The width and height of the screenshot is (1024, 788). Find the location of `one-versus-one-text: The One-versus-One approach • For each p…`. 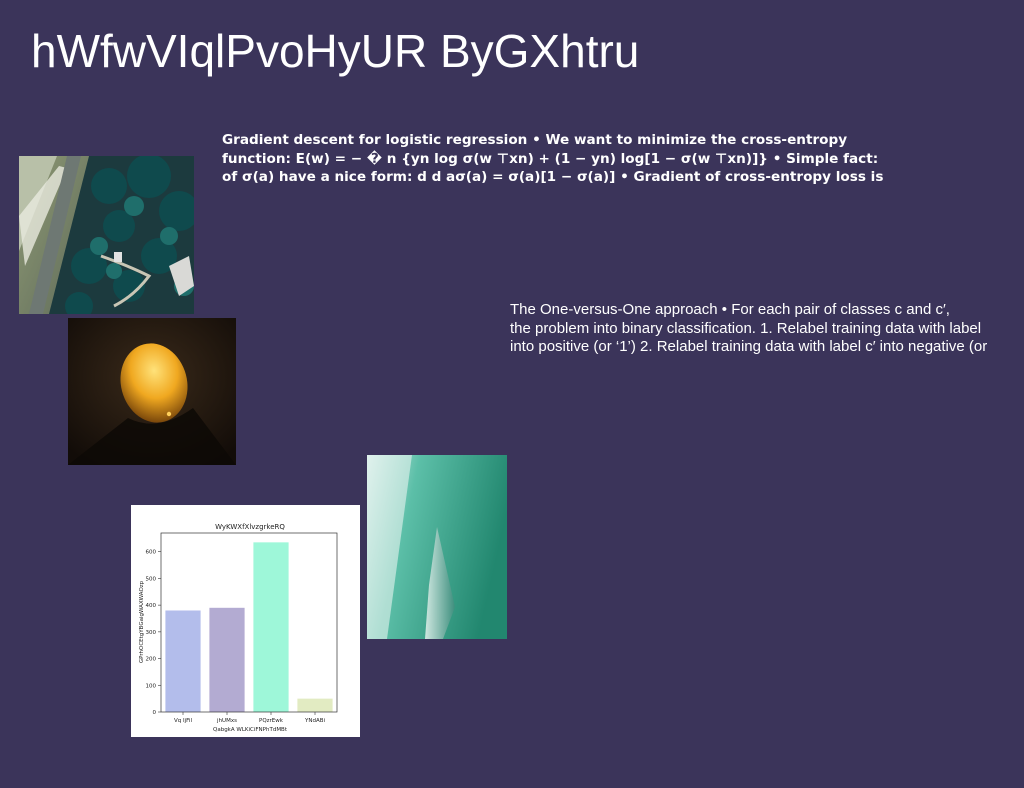

one-versus-one-text: The One-versus-One approach • For each p… is located at coordinates (767, 329).